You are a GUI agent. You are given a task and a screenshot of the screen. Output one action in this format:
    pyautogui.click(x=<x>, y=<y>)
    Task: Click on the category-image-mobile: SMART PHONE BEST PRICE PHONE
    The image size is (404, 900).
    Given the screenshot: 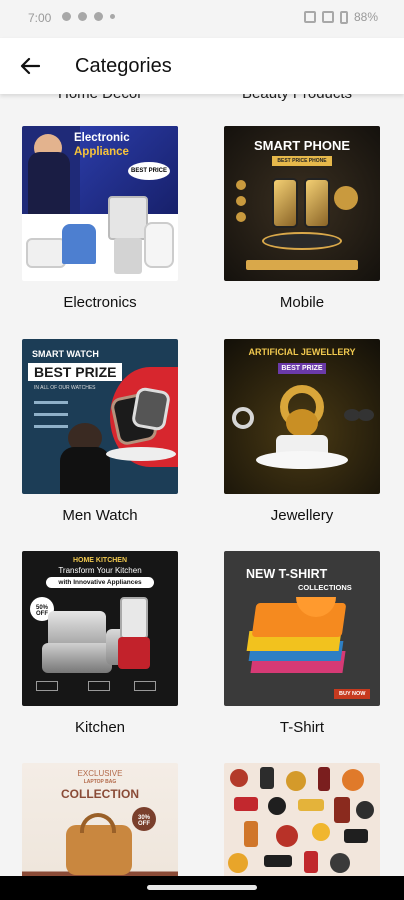 What is the action you would take?
    pyautogui.click(x=302, y=203)
    